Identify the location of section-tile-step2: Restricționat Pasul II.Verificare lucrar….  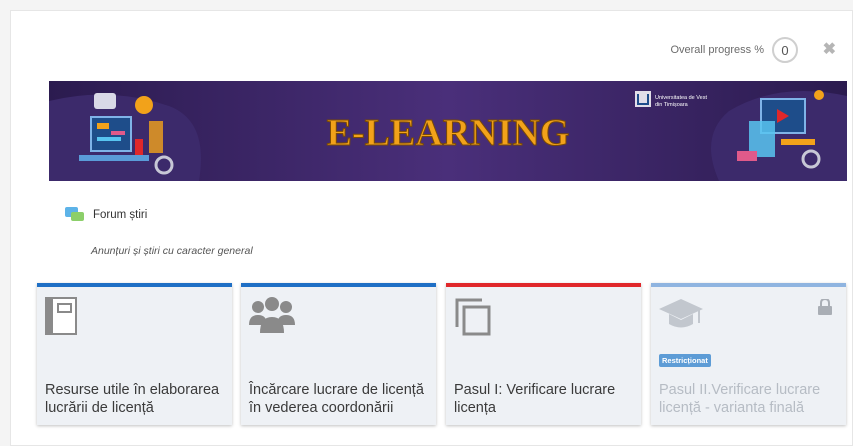
(748, 354).